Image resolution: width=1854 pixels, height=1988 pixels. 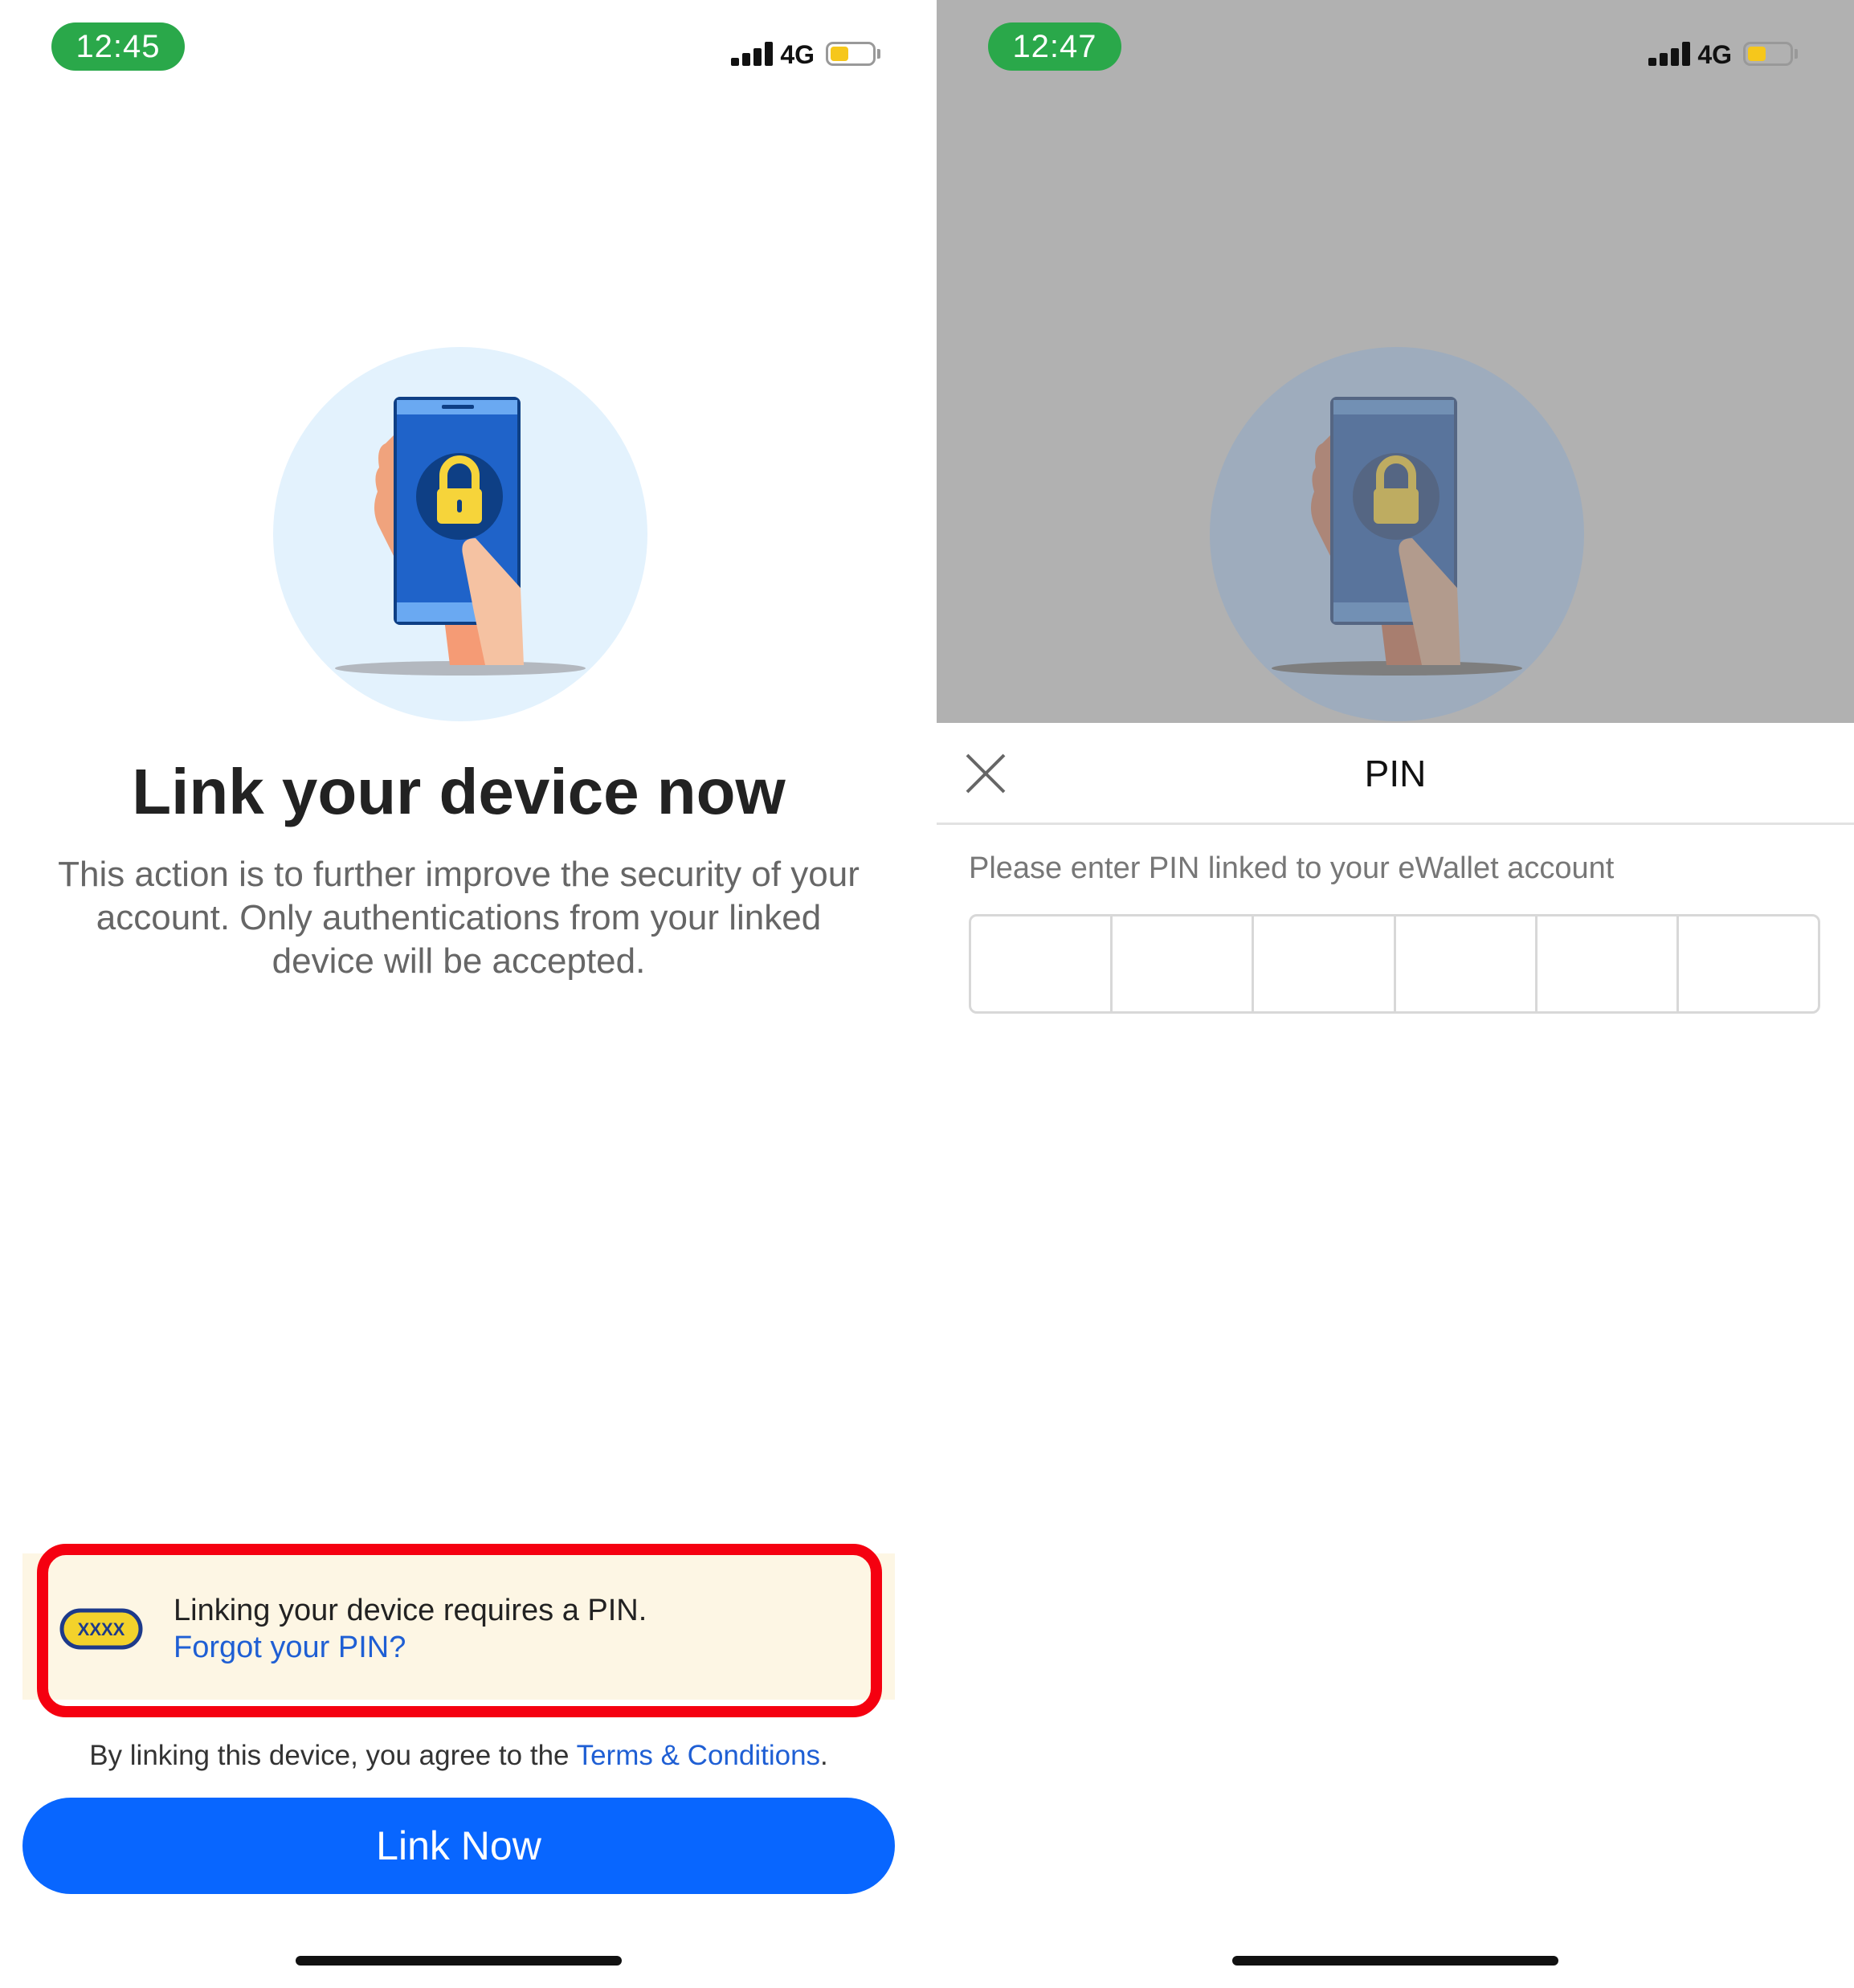 I want to click on link-now-button: Link Now, so click(x=458, y=1846).